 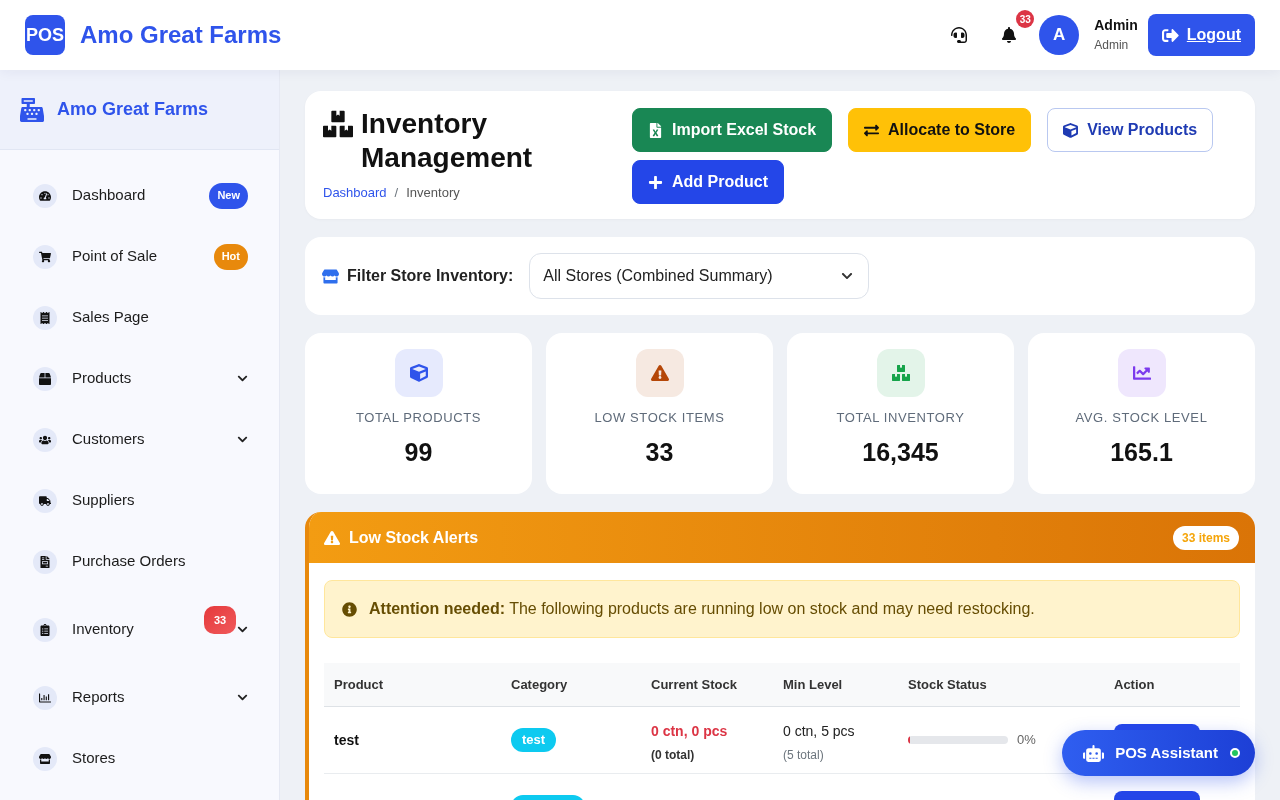 I want to click on sidebar-item: Suppliers, so click(x=139, y=500).